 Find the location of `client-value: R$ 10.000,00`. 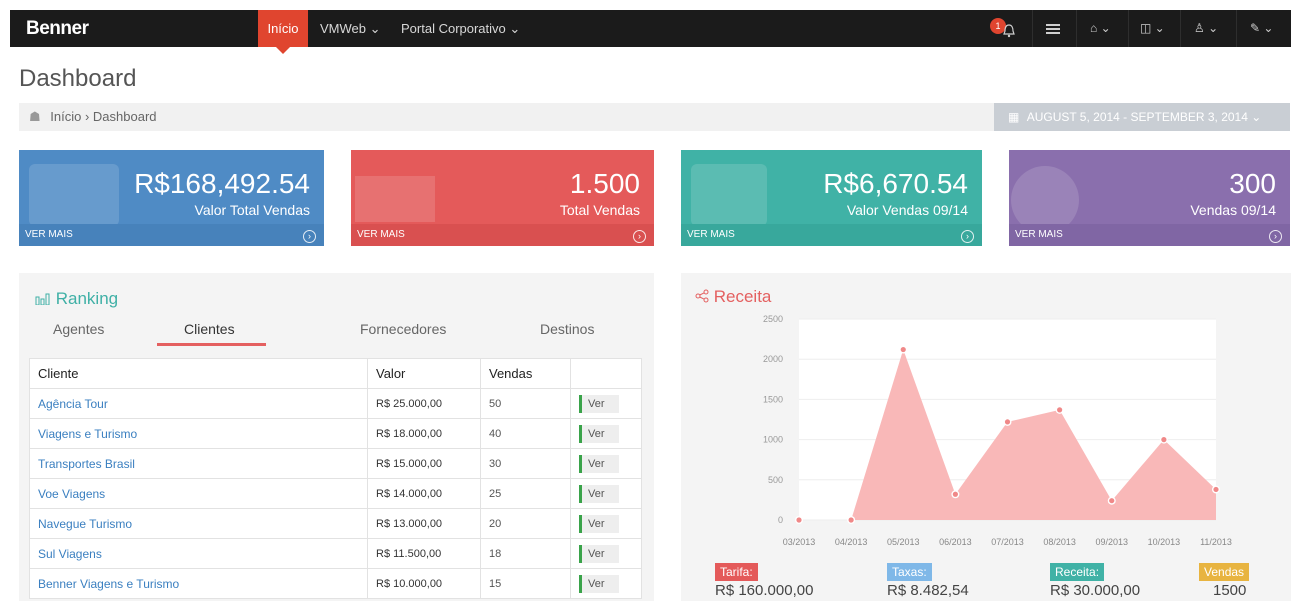

client-value: R$ 10.000,00 is located at coordinates (424, 583).